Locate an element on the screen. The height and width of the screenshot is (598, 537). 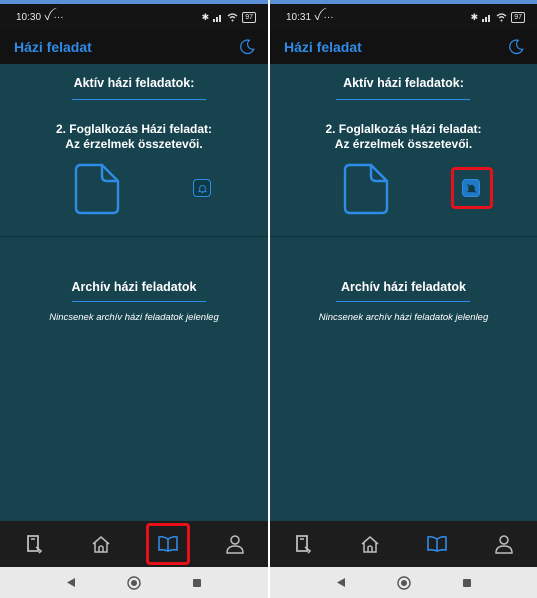
bell-icon is located at coordinates (202, 188).